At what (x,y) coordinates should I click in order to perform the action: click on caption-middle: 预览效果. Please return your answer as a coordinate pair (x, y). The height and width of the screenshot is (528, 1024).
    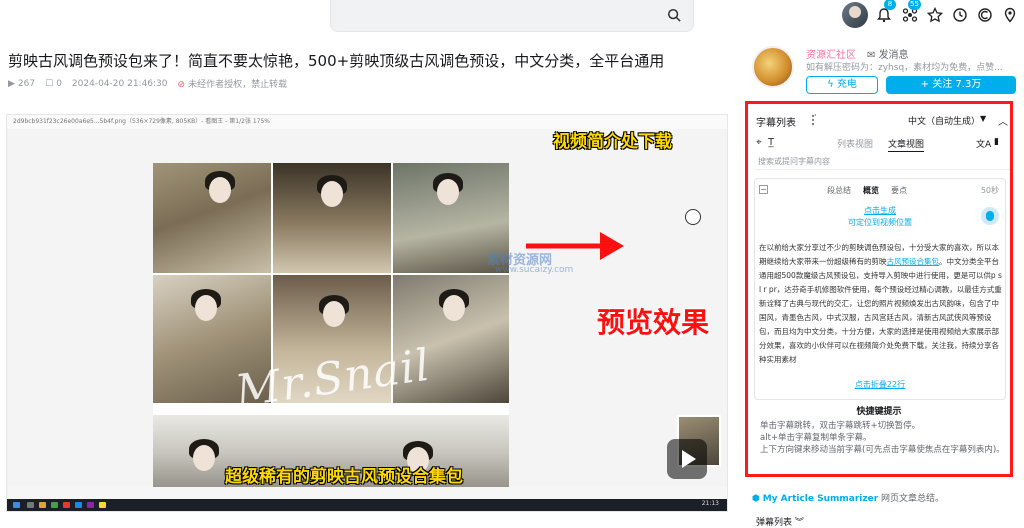
    Looking at the image, I should click on (653, 322).